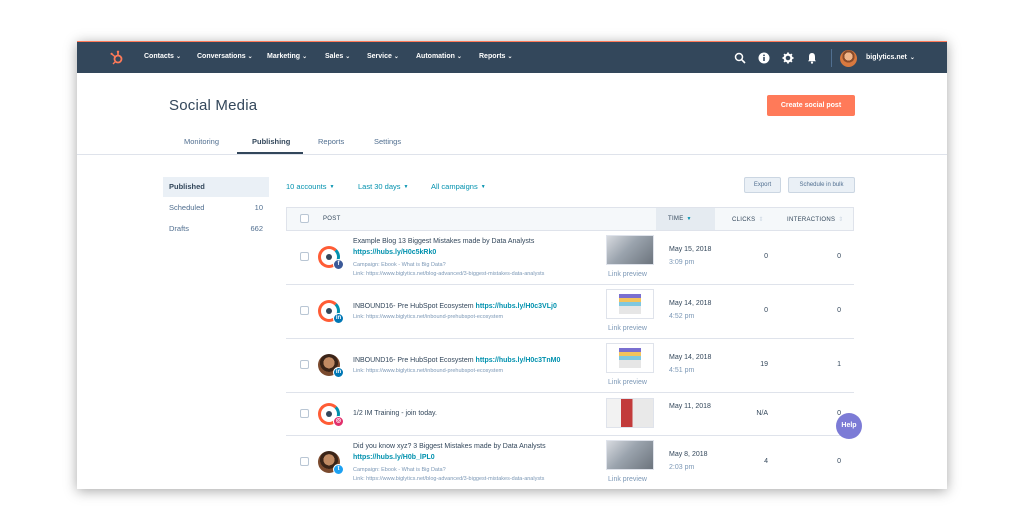 The image size is (1024, 529). I want to click on accounts-filter-dropdown: 10 accounts ▼, so click(310, 186).